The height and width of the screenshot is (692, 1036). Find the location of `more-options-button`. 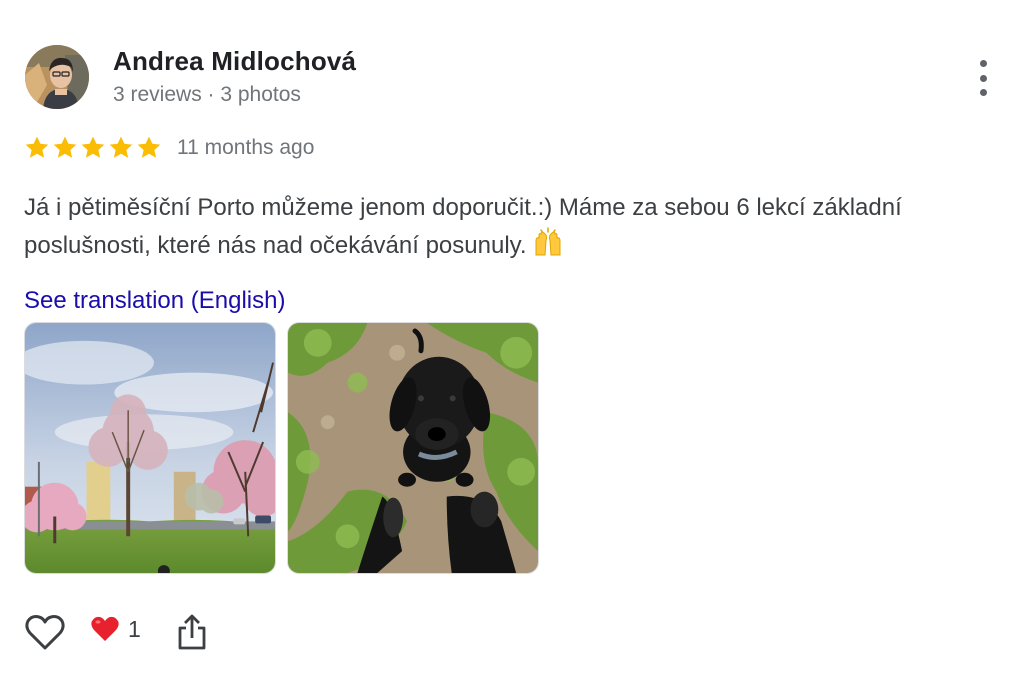

more-options-button is located at coordinates (983, 78).